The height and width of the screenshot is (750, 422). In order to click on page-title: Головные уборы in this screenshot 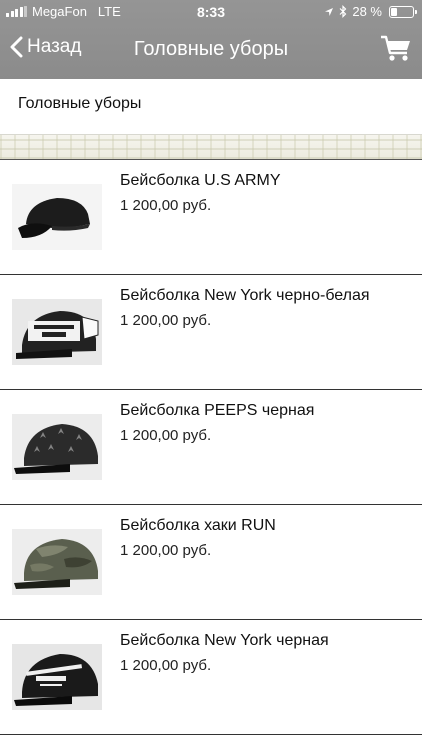, I will do `click(211, 49)`.